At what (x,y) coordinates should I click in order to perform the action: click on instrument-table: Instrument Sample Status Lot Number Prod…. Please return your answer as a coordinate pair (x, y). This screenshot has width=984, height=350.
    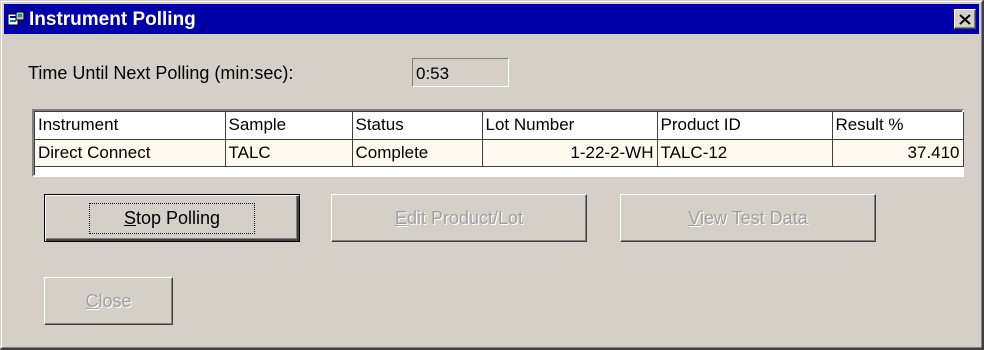
    Looking at the image, I should click on (499, 139).